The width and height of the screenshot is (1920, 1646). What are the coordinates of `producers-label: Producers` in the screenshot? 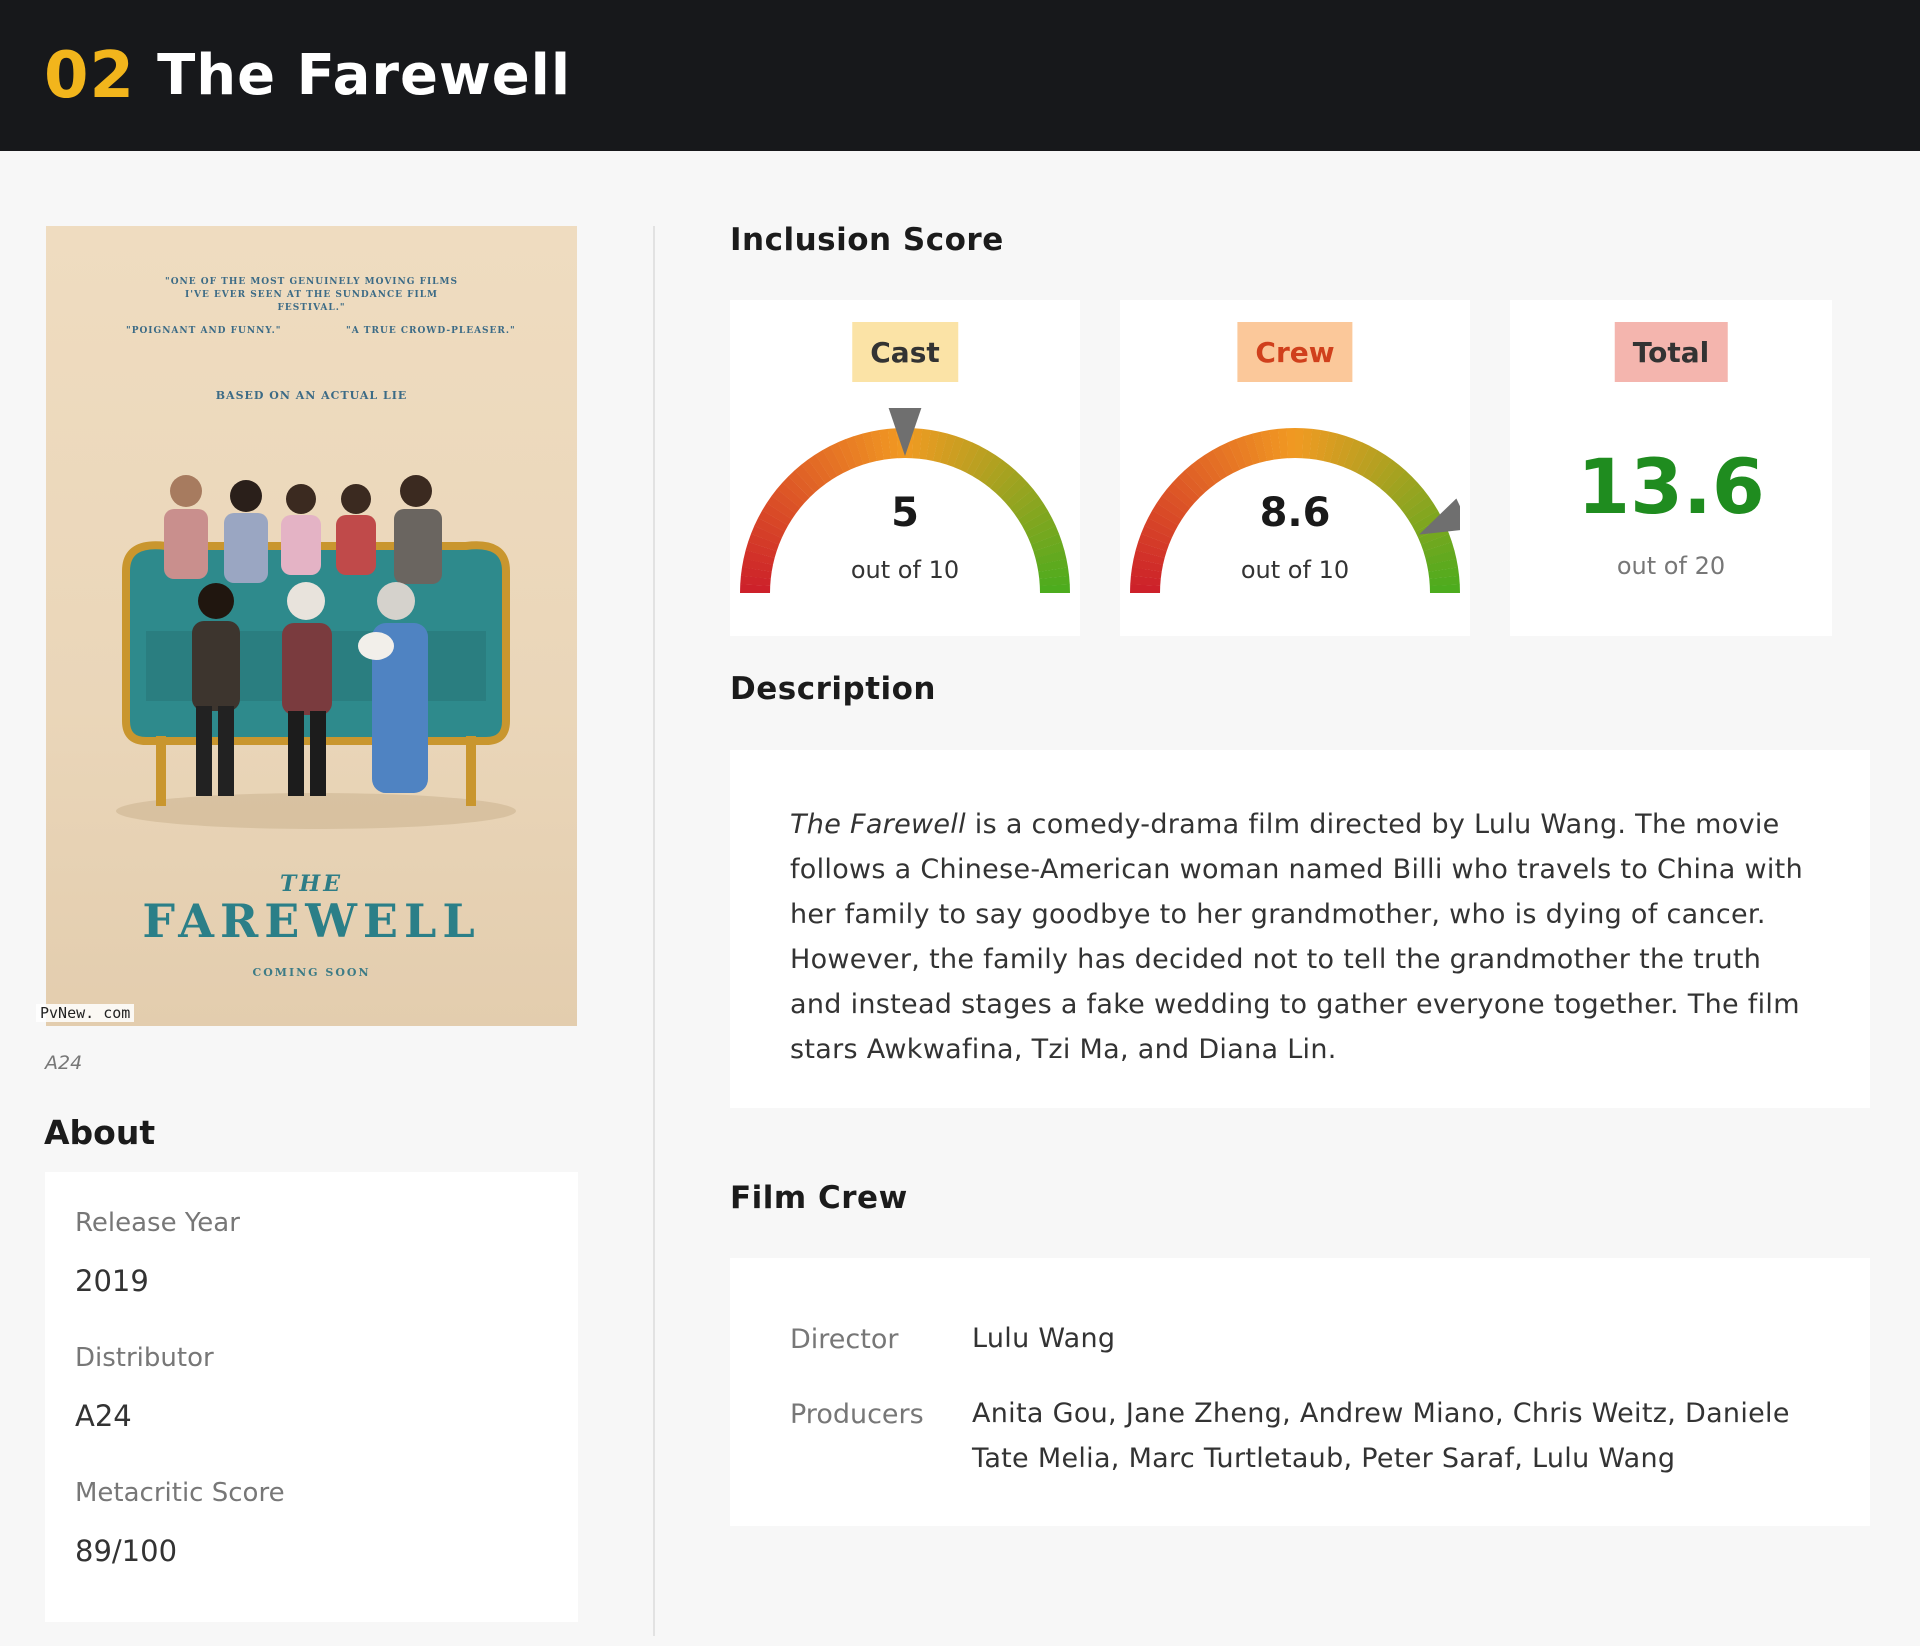 It's located at (857, 1414).